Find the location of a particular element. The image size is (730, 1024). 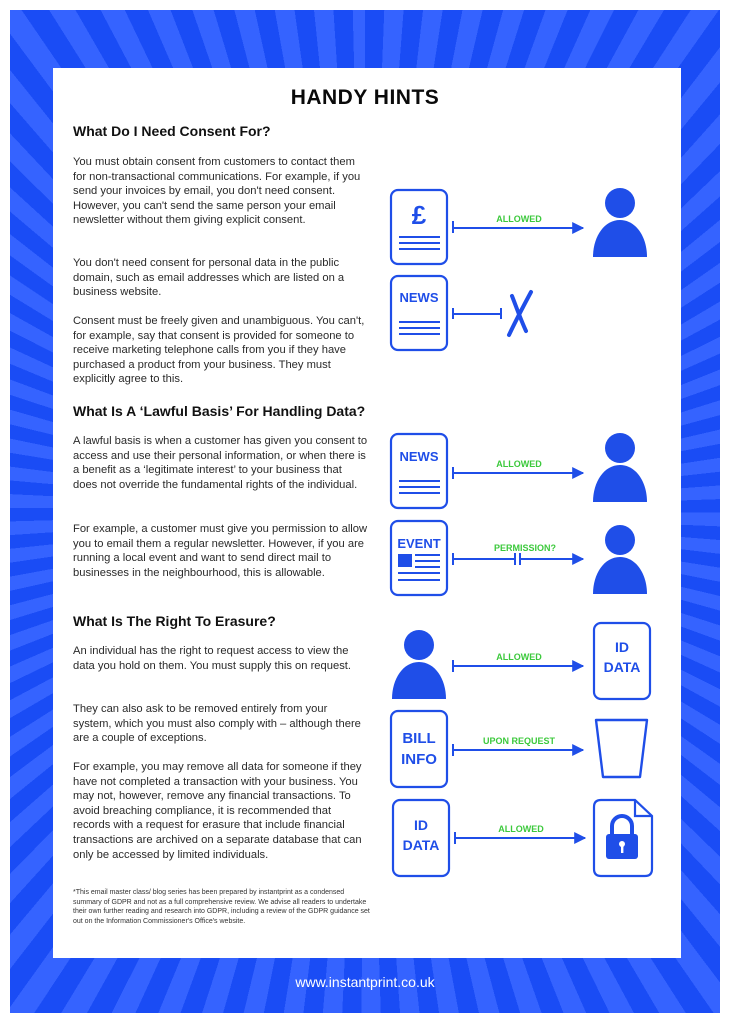

svg-text: UPON REQUEST is located at coordinates (519, 741).